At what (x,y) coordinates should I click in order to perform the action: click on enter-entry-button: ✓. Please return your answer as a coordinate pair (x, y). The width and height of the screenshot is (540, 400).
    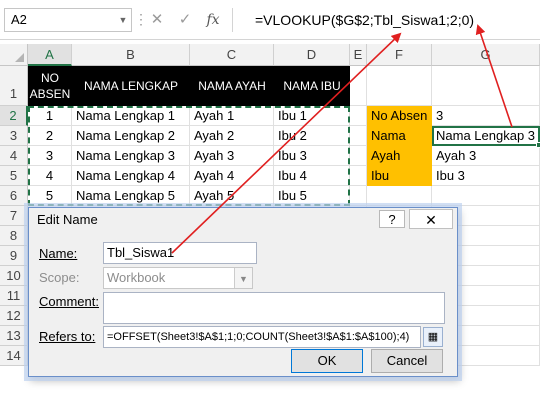
    Looking at the image, I should click on (185, 20).